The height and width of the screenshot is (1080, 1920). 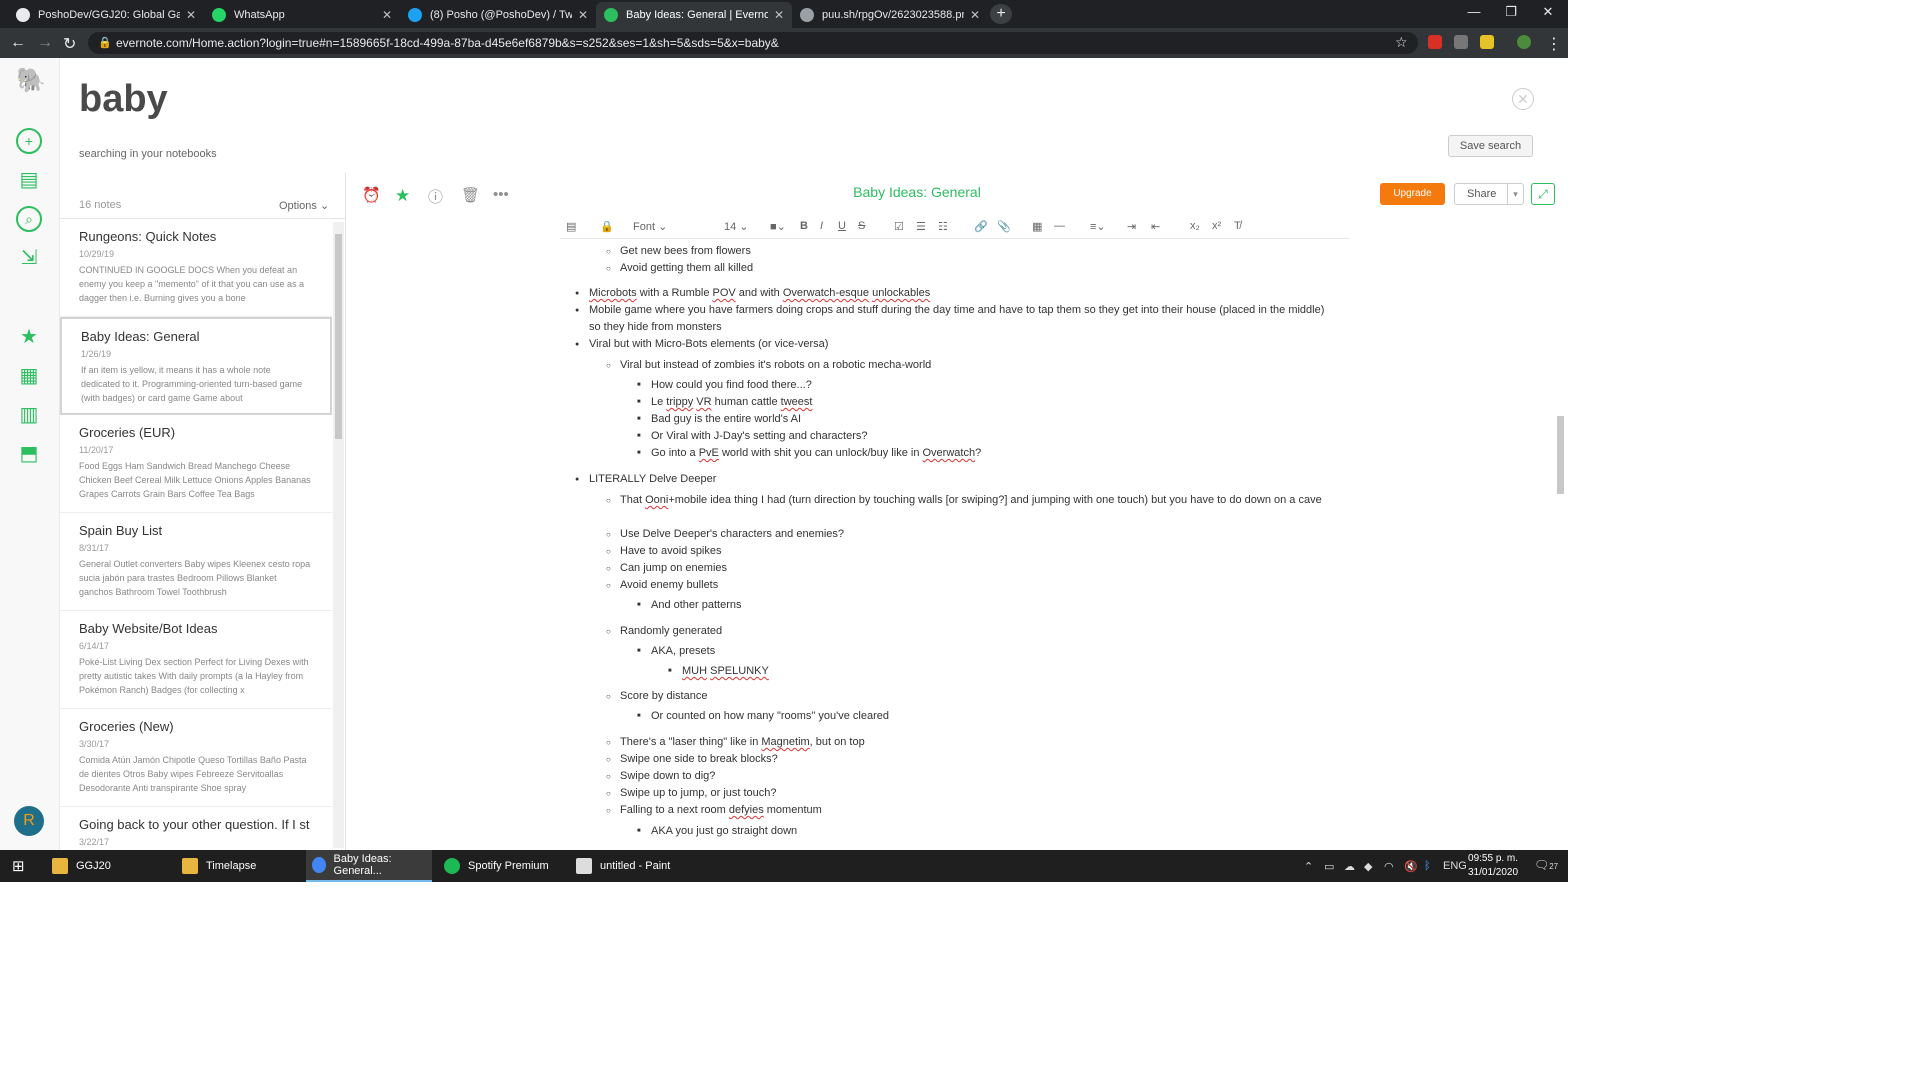 What do you see at coordinates (31, 81) in the screenshot?
I see `evernote-logo-icon: 🐘` at bounding box center [31, 81].